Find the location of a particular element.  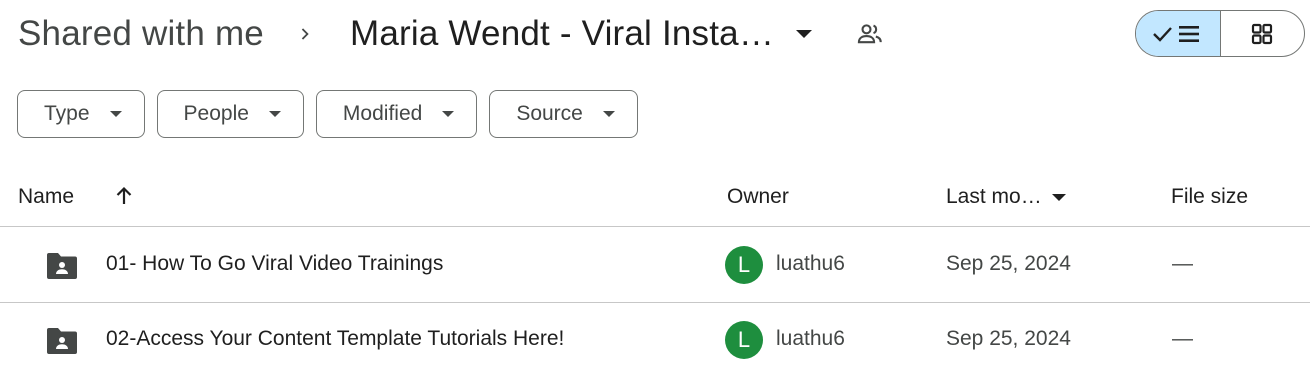

column-header-file-size: File size is located at coordinates (1209, 197).